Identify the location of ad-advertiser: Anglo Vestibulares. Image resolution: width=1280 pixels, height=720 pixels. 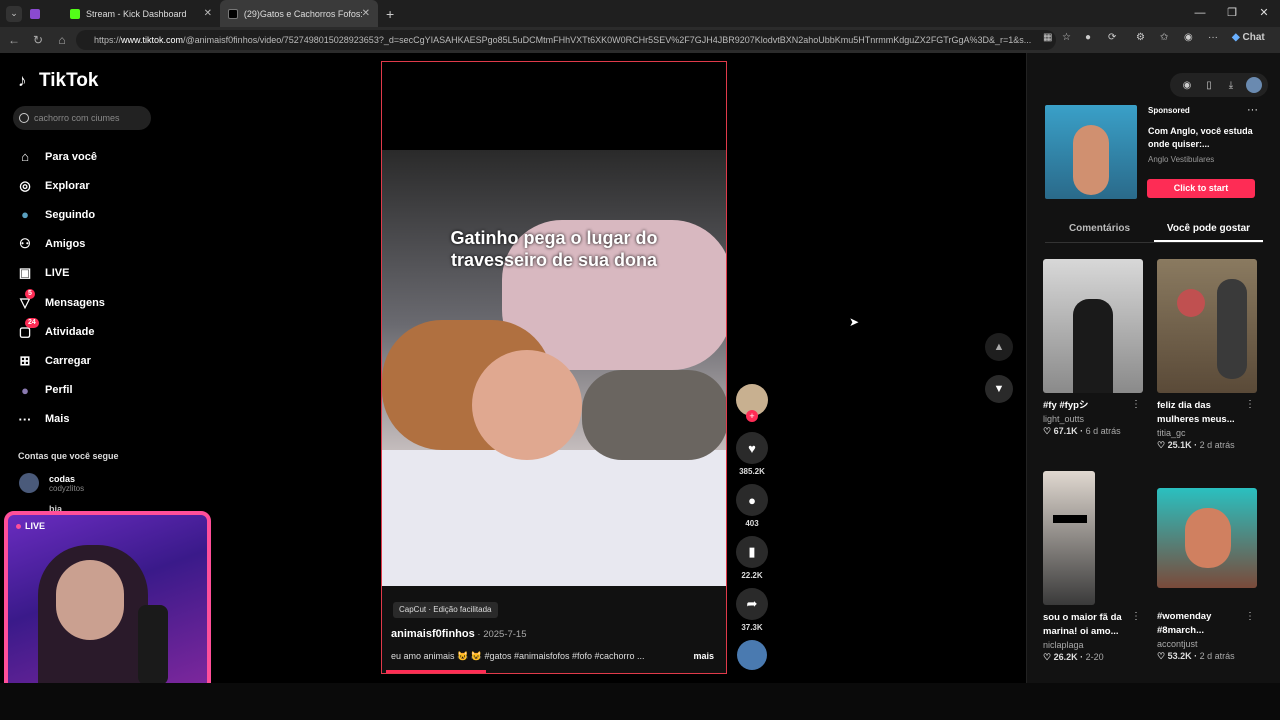
(1181, 159).